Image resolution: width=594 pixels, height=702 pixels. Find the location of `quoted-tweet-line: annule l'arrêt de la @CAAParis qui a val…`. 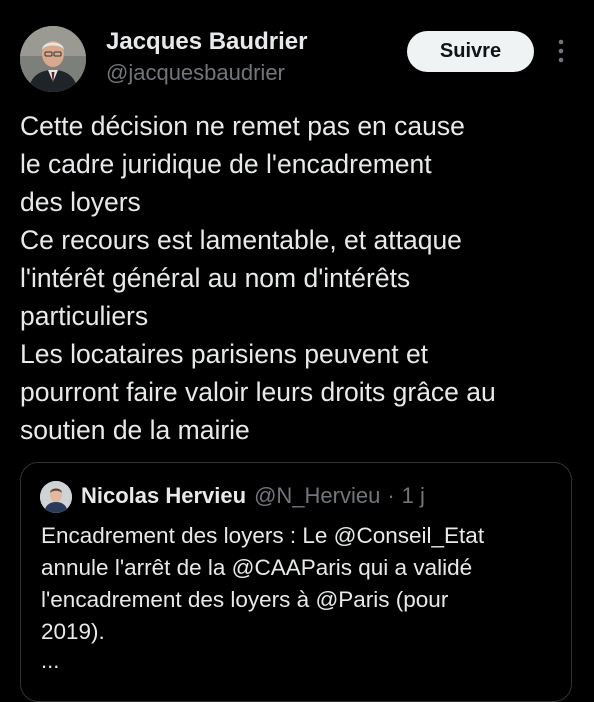

quoted-tweet-line: annule l'arrêt de la @CAAParis qui a val… is located at coordinates (257, 567).